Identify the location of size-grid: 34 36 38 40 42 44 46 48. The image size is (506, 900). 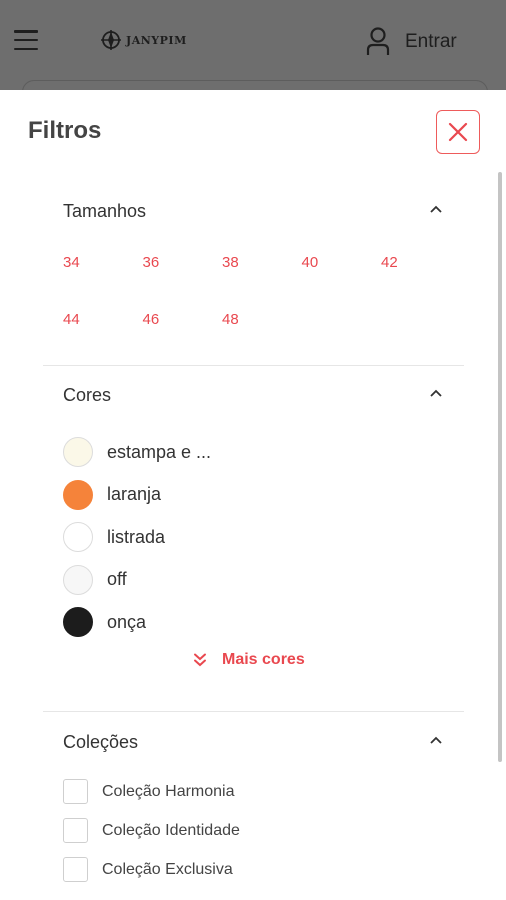
(253, 291).